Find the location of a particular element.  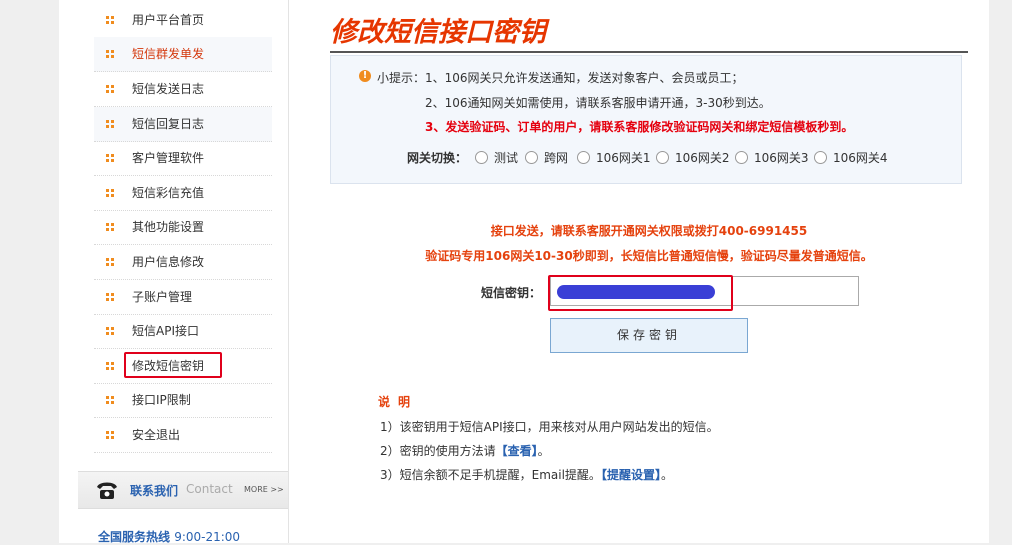

warning-icon: ! is located at coordinates (365, 76).